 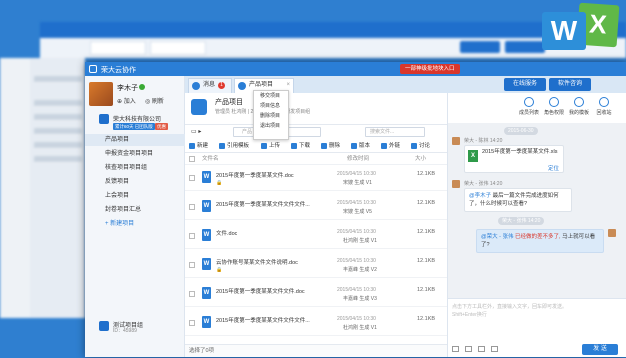 I want to click on label: 版本, so click(x=365, y=146).